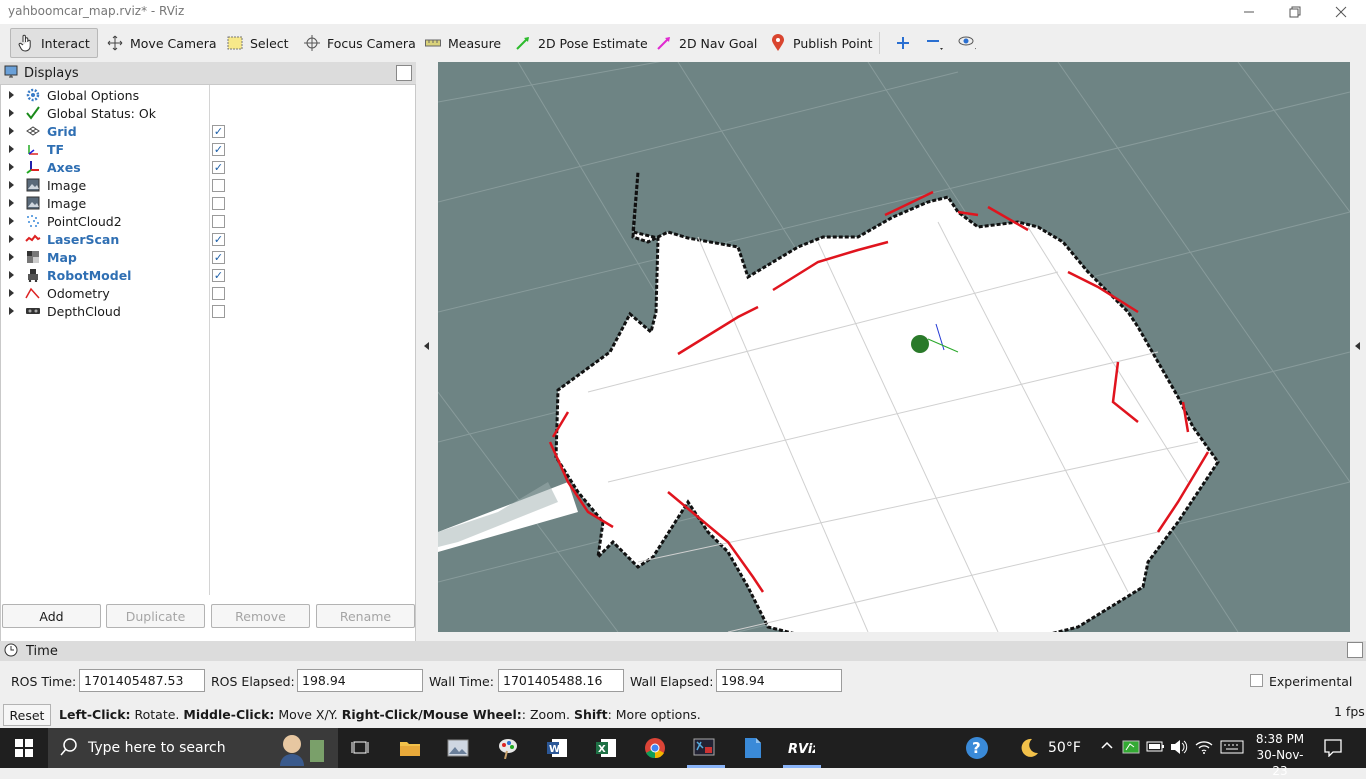 This screenshot has width=1366, height=779. I want to click on help-question-icon: ?, so click(977, 748).